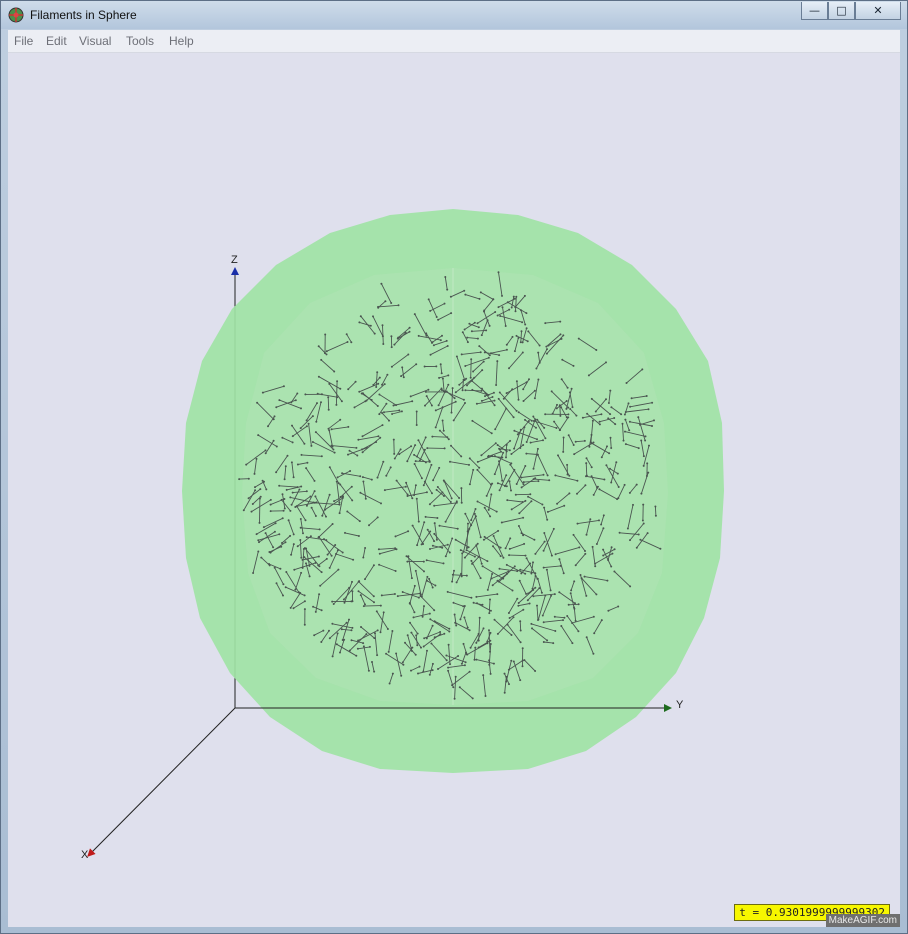 Image resolution: width=908 pixels, height=934 pixels. Describe the element at coordinates (454, 41) in the screenshot. I see `menu-bar: File Edit Visual Tools Help` at that location.